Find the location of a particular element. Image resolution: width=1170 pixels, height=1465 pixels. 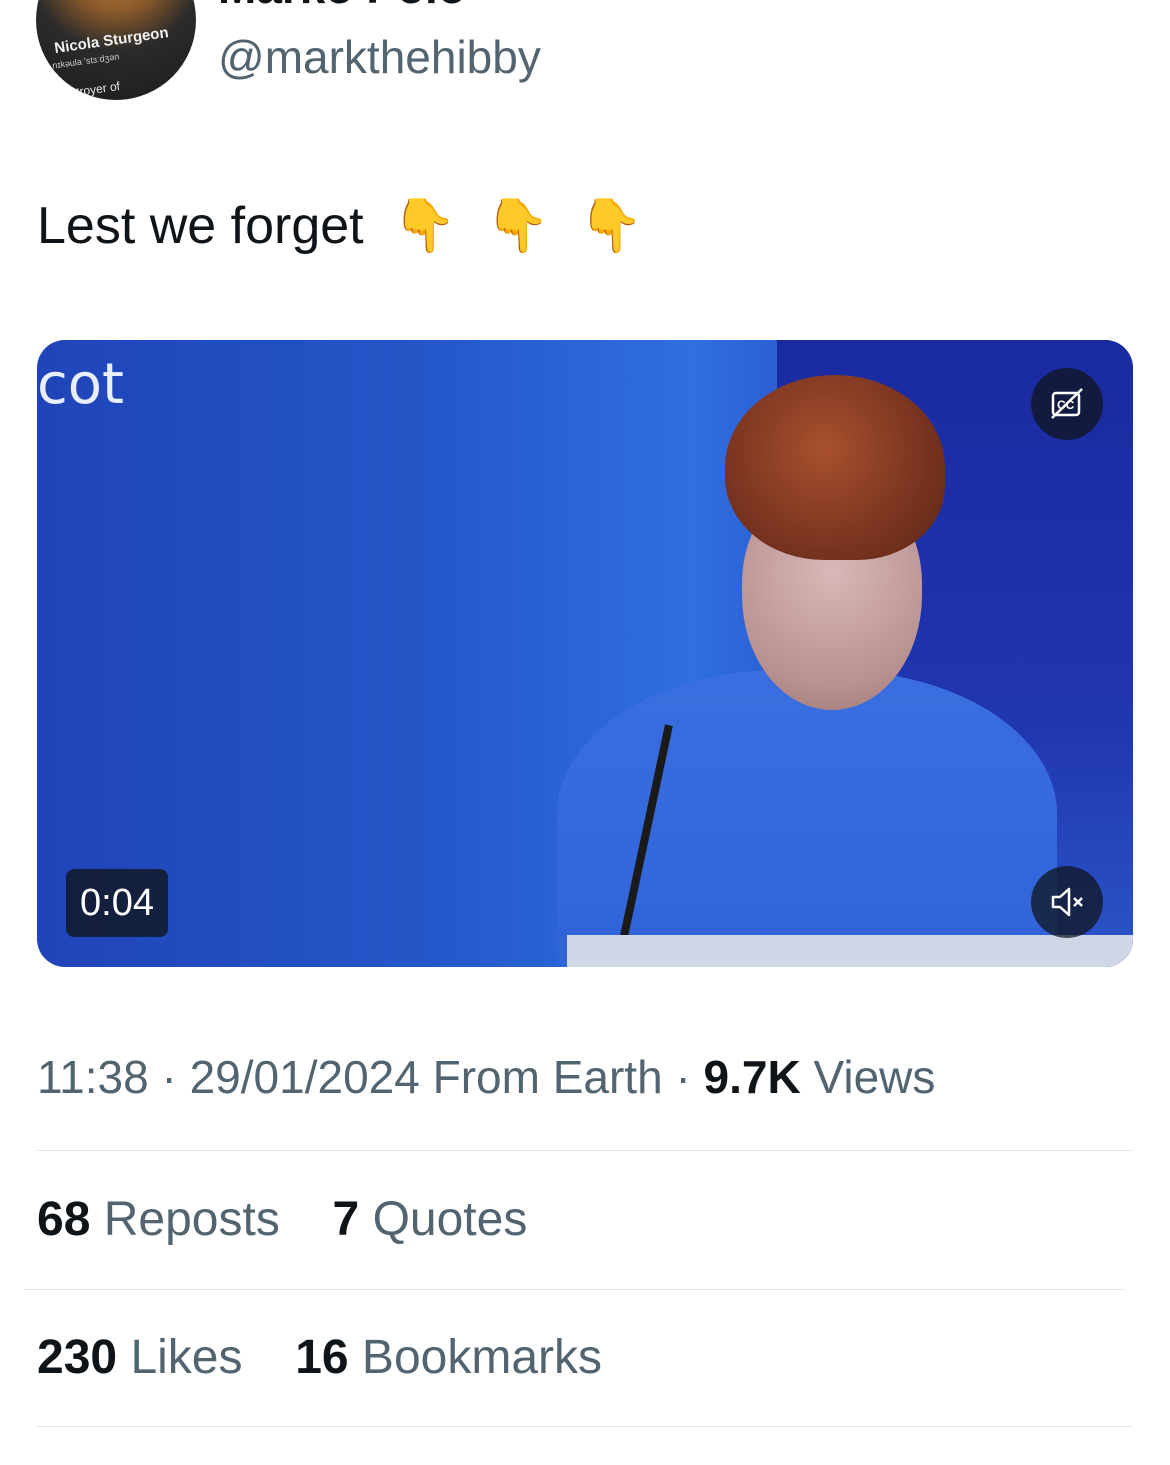

views-label: Views is located at coordinates (874, 1077).